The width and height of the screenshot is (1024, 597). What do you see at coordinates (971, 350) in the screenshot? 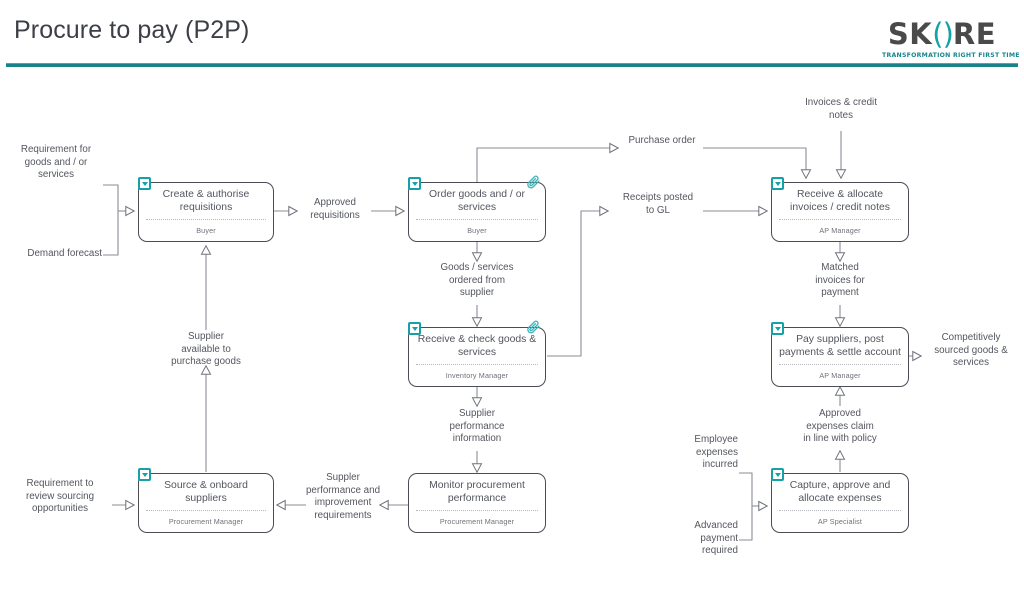
I see `flow-label-competitively-sourced: Competitively sourced goods & services` at bounding box center [971, 350].